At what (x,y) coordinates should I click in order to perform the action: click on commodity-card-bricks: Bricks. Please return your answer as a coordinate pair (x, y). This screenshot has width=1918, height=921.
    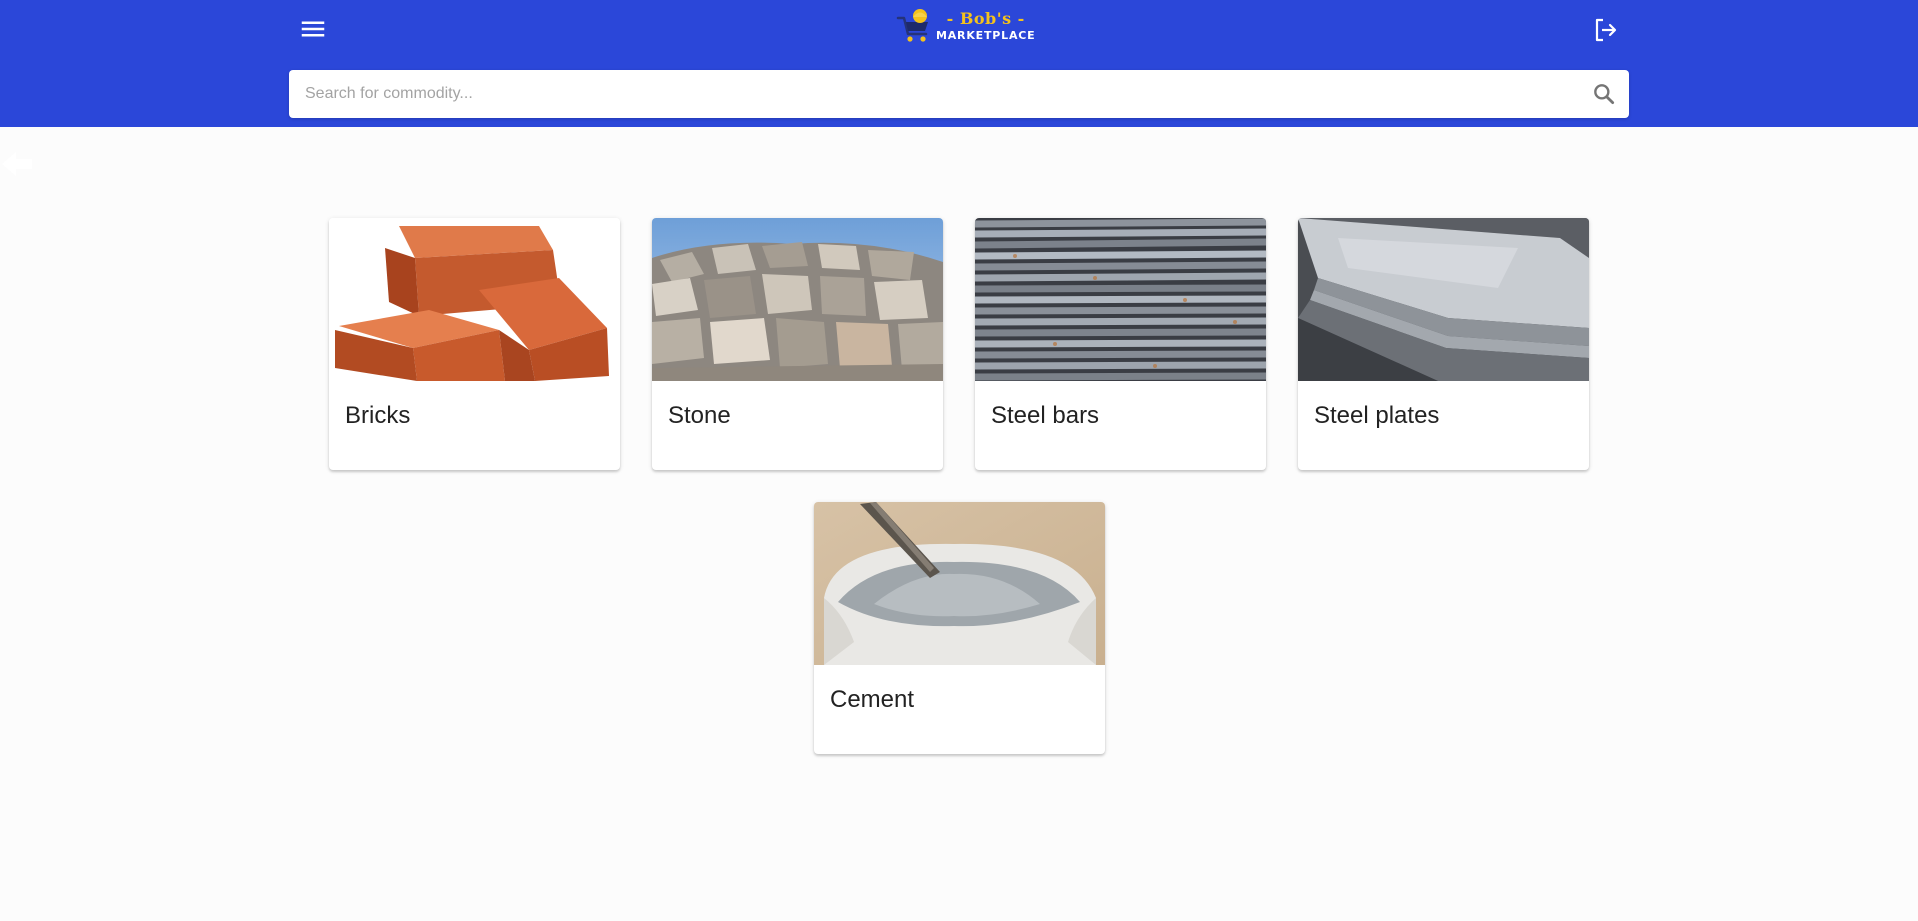
    Looking at the image, I should click on (474, 344).